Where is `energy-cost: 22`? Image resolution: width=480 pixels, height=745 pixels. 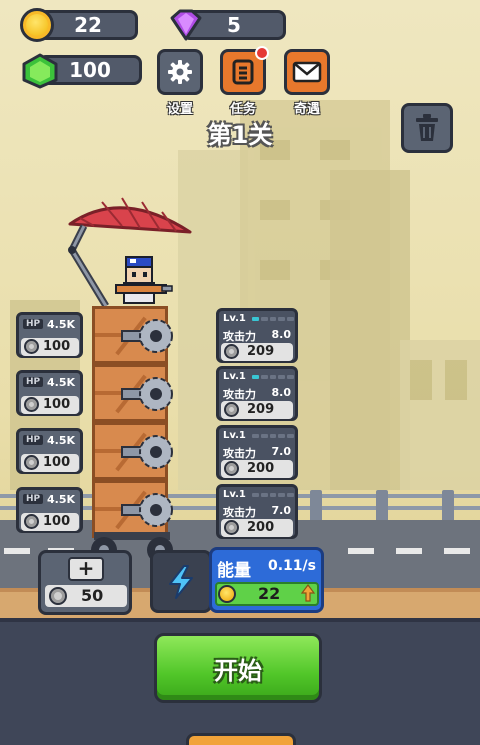 energy-cost: 22 is located at coordinates (269, 593).